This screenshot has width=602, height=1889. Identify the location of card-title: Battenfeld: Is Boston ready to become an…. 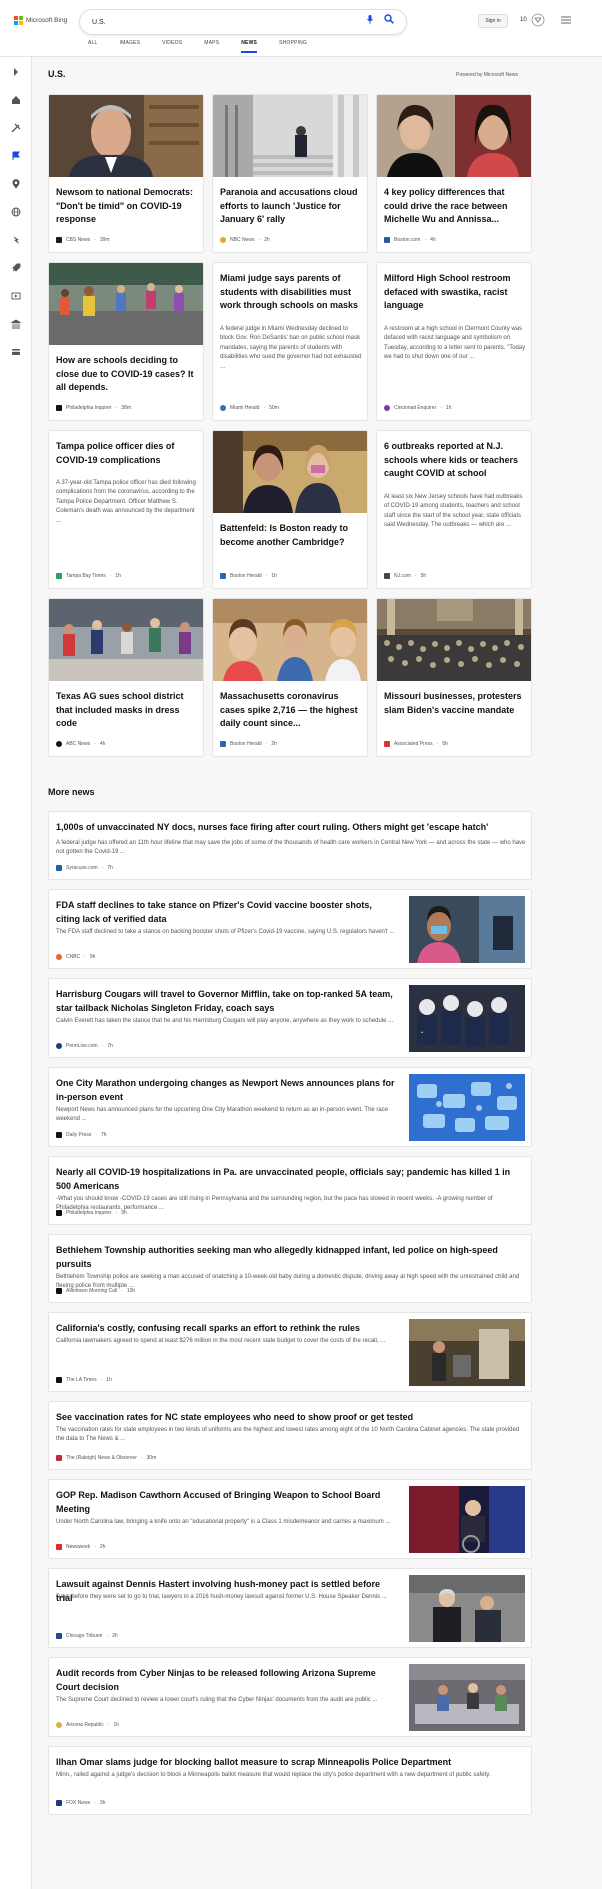
(291, 535).